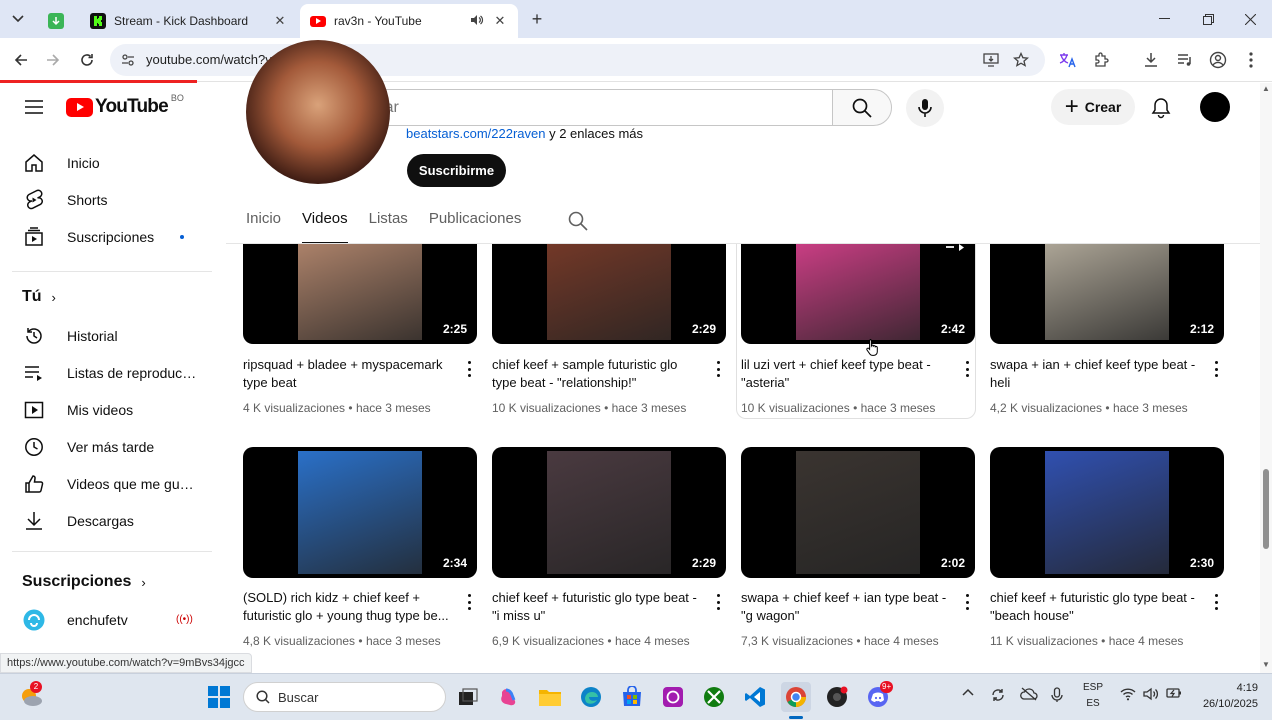 This screenshot has width=1272, height=720. Describe the element at coordinates (112, 162) in the screenshot. I see `sidebar-item-home: Inicio` at that location.